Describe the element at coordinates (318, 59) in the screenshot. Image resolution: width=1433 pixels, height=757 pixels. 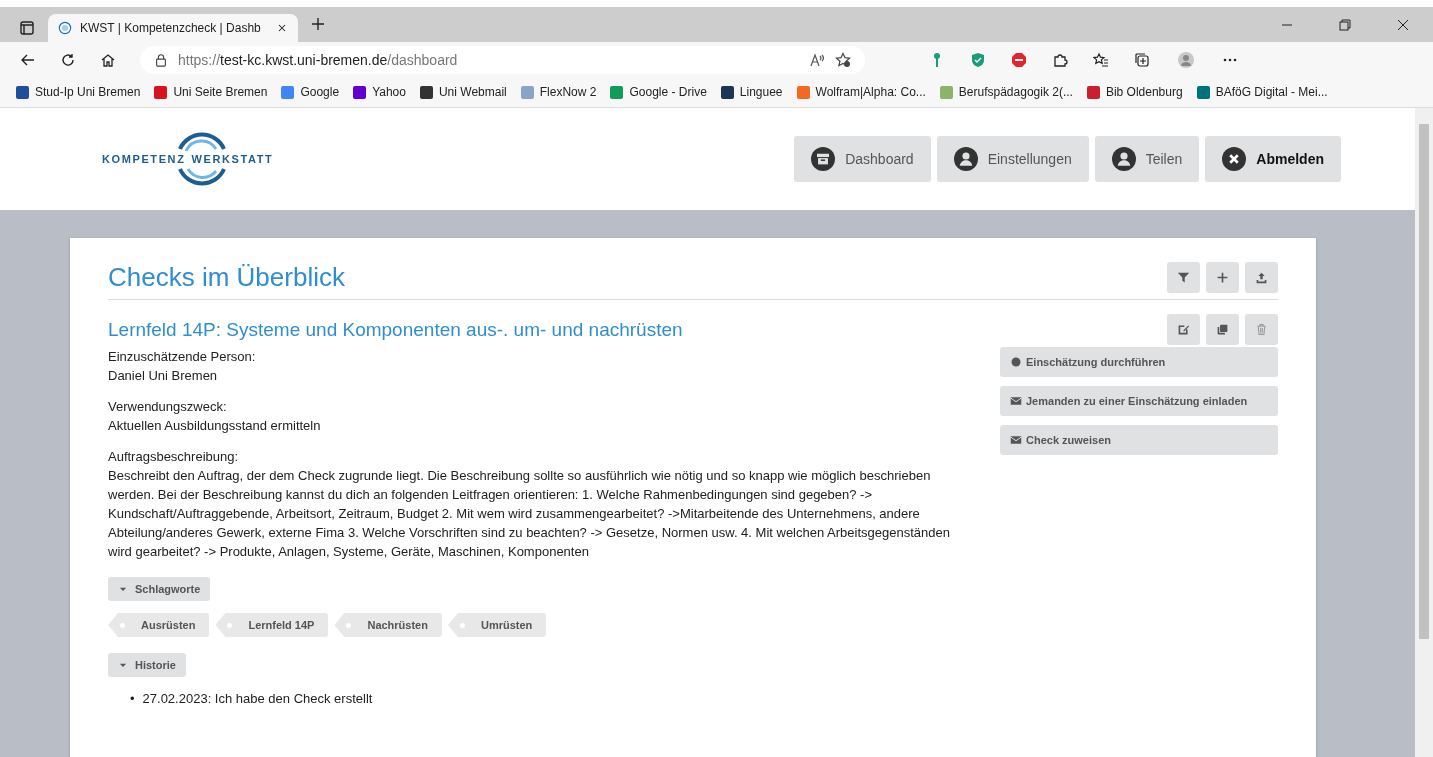
I see `url-text: https://test-kc.kwst.uni-bremen.de/dashboard` at that location.